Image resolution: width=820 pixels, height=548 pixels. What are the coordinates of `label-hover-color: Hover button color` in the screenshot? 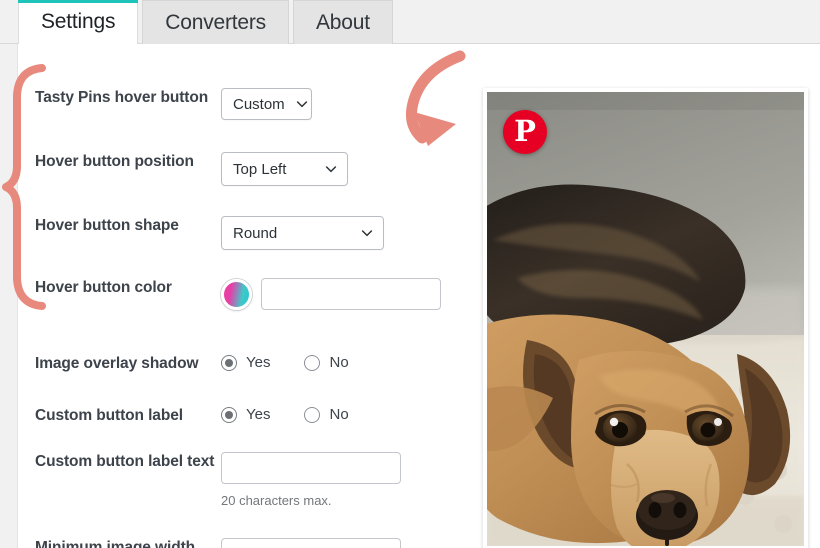 It's located at (103, 287).